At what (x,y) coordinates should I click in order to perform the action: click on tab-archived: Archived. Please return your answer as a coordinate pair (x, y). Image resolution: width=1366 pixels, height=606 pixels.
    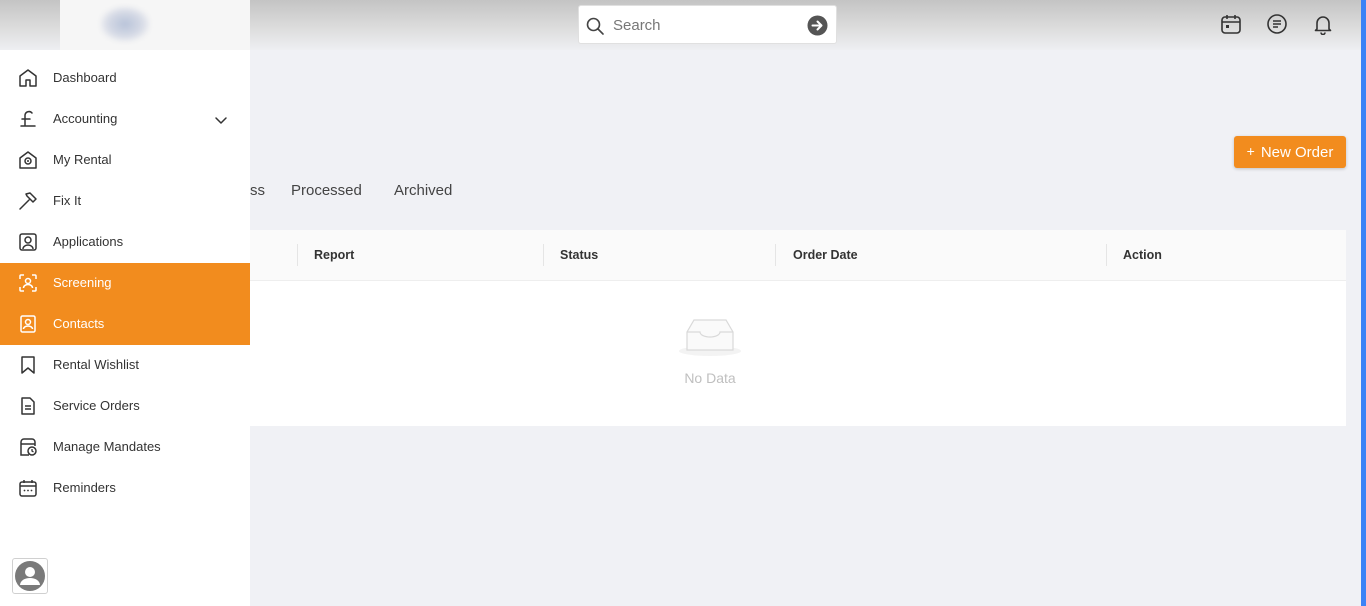
    Looking at the image, I should click on (423, 190).